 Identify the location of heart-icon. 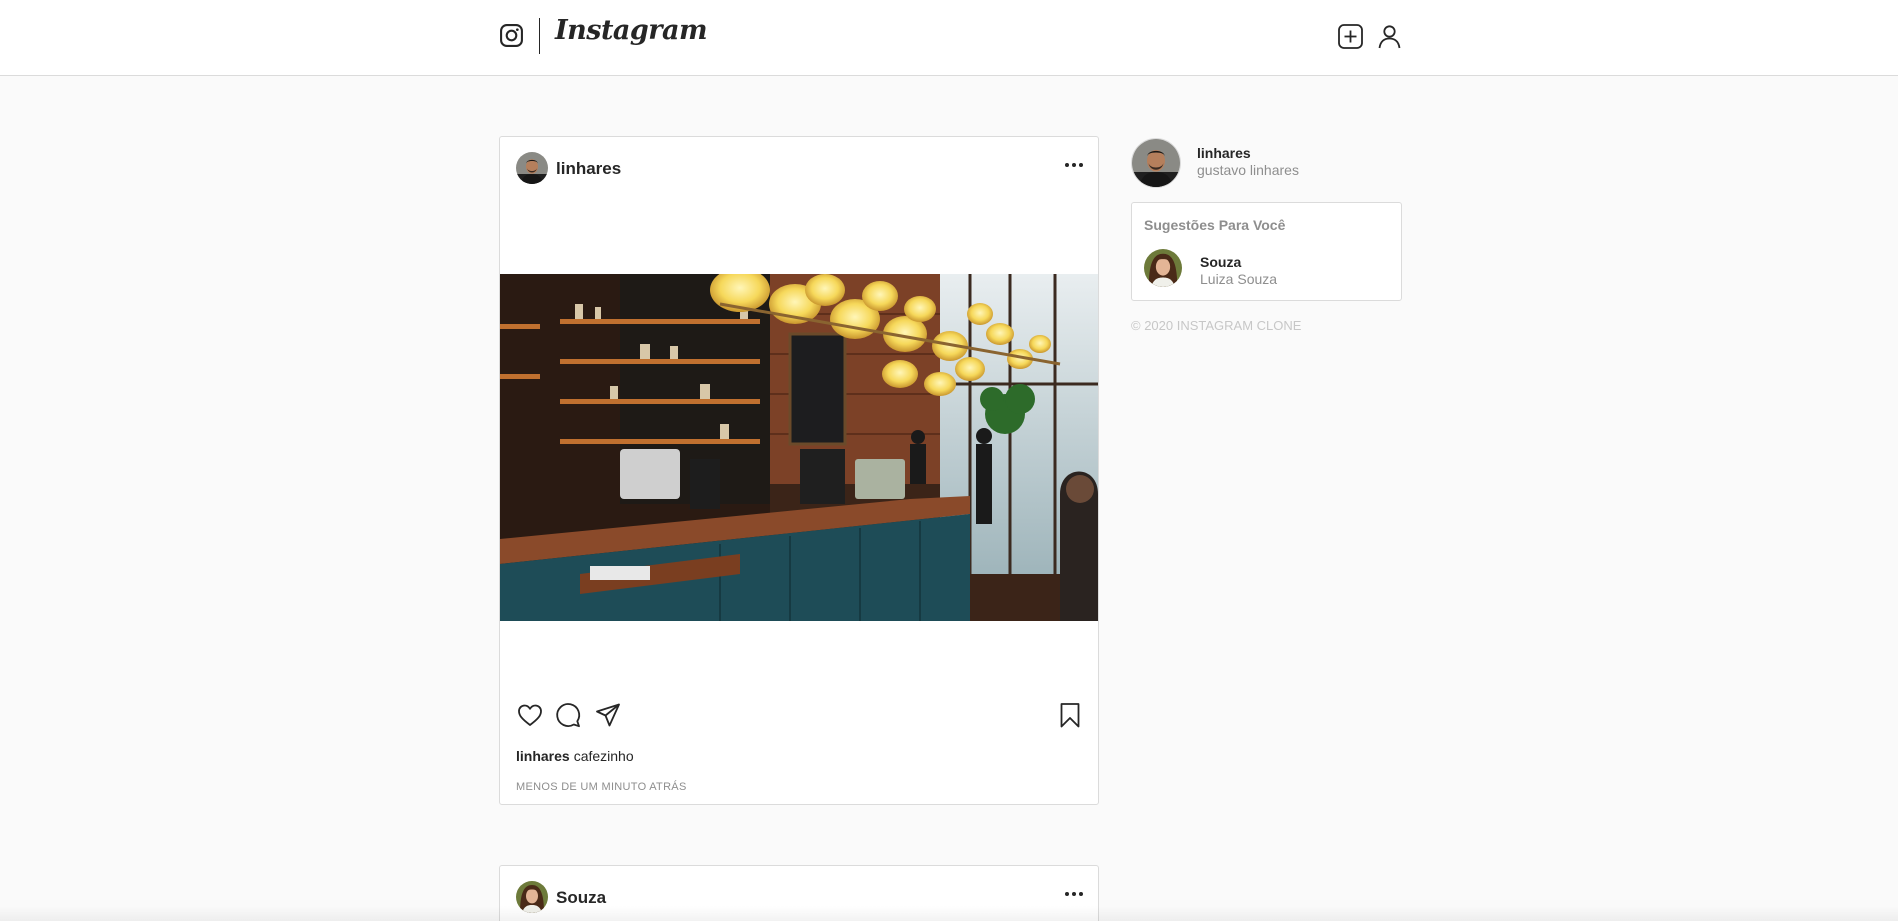
(530, 715).